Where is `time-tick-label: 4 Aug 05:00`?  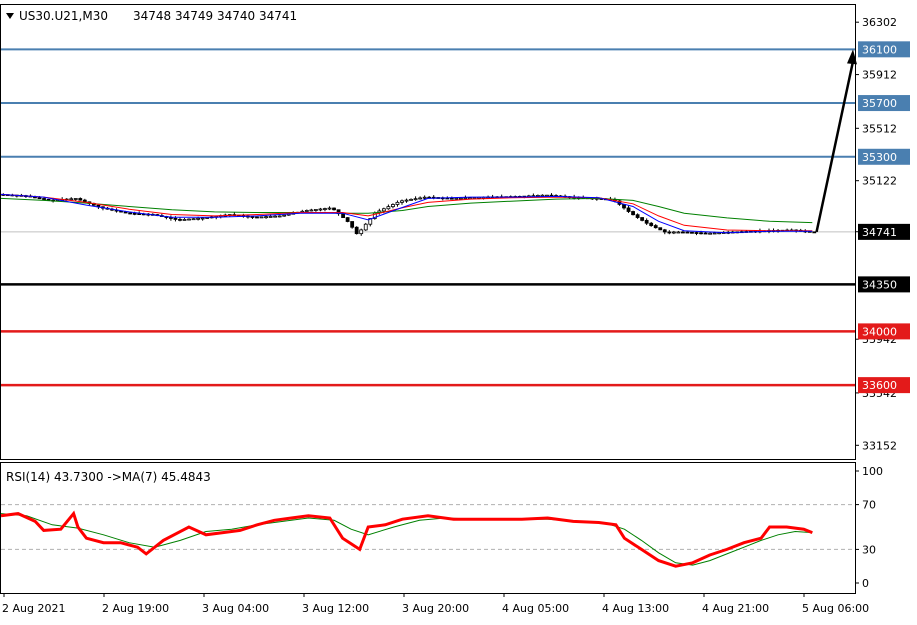
time-tick-label: 4 Aug 05:00 is located at coordinates (535, 608).